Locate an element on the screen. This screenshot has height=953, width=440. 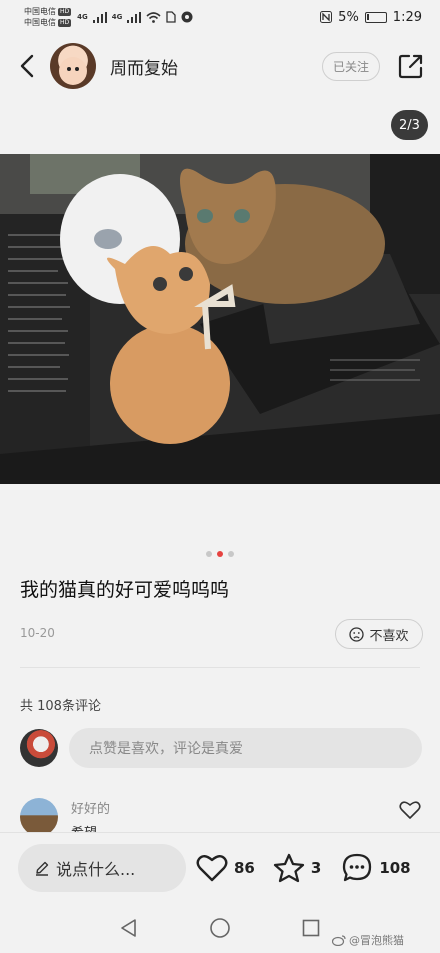
carousel-indicator is located at coordinates (220, 554).